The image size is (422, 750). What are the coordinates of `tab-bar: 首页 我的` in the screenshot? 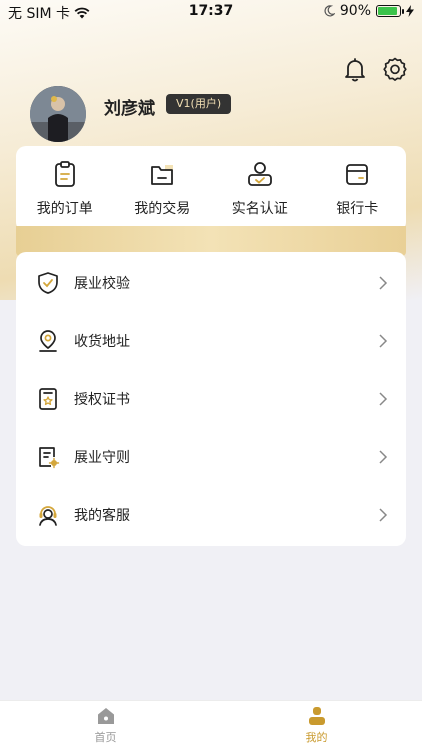 It's located at (211, 725).